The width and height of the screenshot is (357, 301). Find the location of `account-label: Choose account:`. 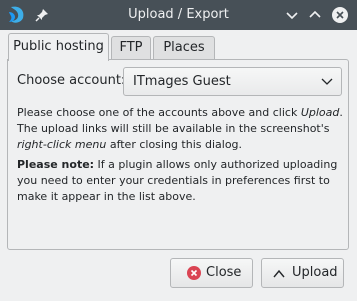

account-label: Choose account: is located at coordinates (71, 80).